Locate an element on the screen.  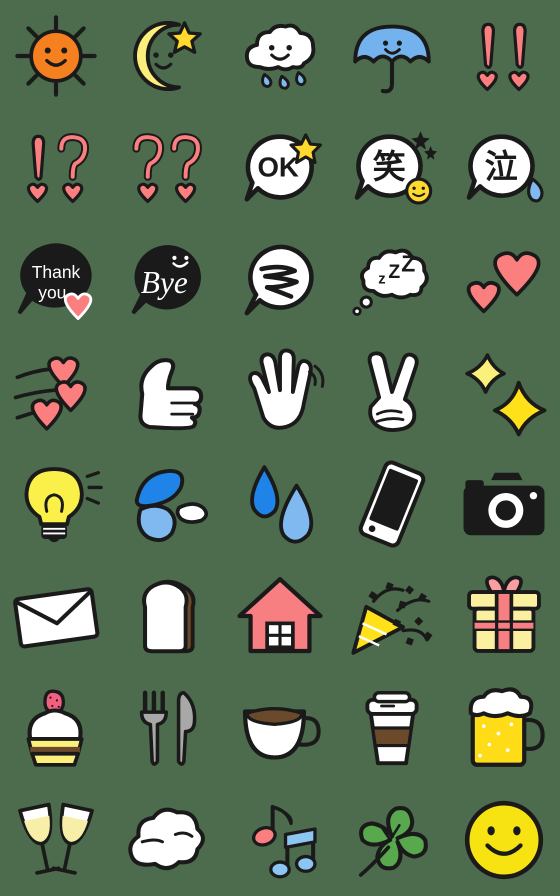
sticker-sparkles: Yellow sparkles is located at coordinates (504, 392).